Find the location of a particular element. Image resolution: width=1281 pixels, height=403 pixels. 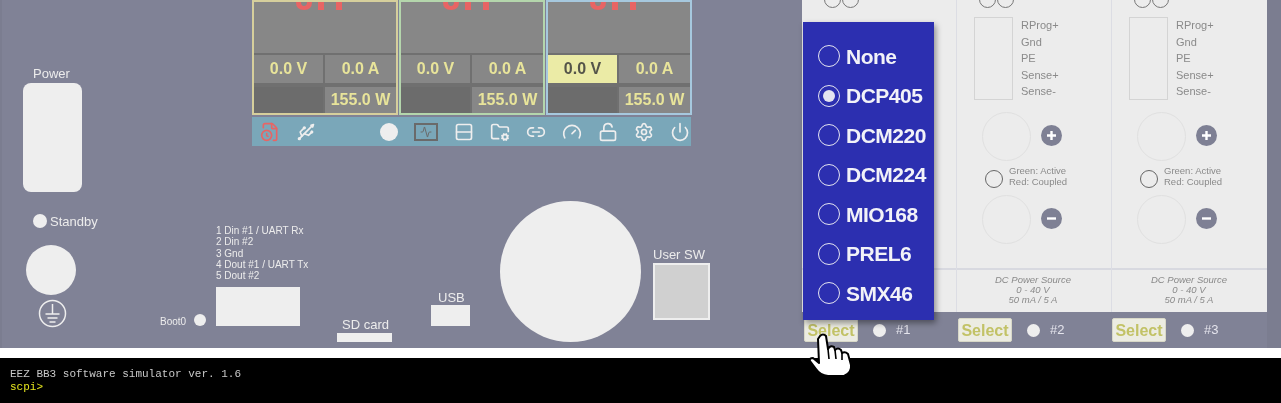

power-label: Power is located at coordinates (51, 74).